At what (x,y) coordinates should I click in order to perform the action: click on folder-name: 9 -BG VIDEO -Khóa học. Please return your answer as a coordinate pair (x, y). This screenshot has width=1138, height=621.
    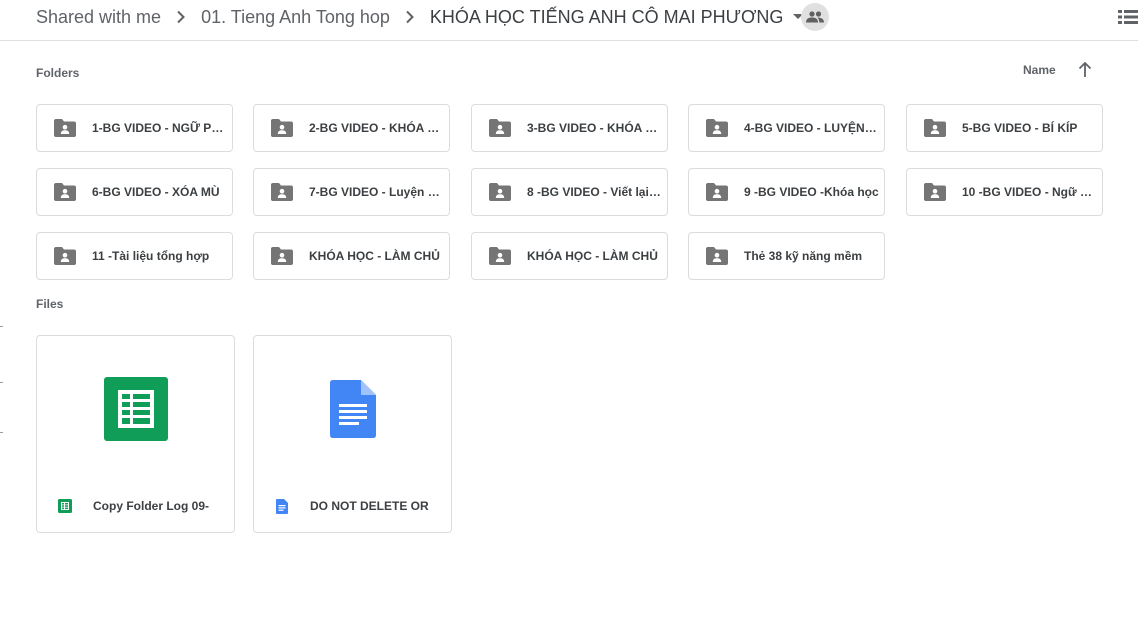
    Looking at the image, I should click on (811, 192).